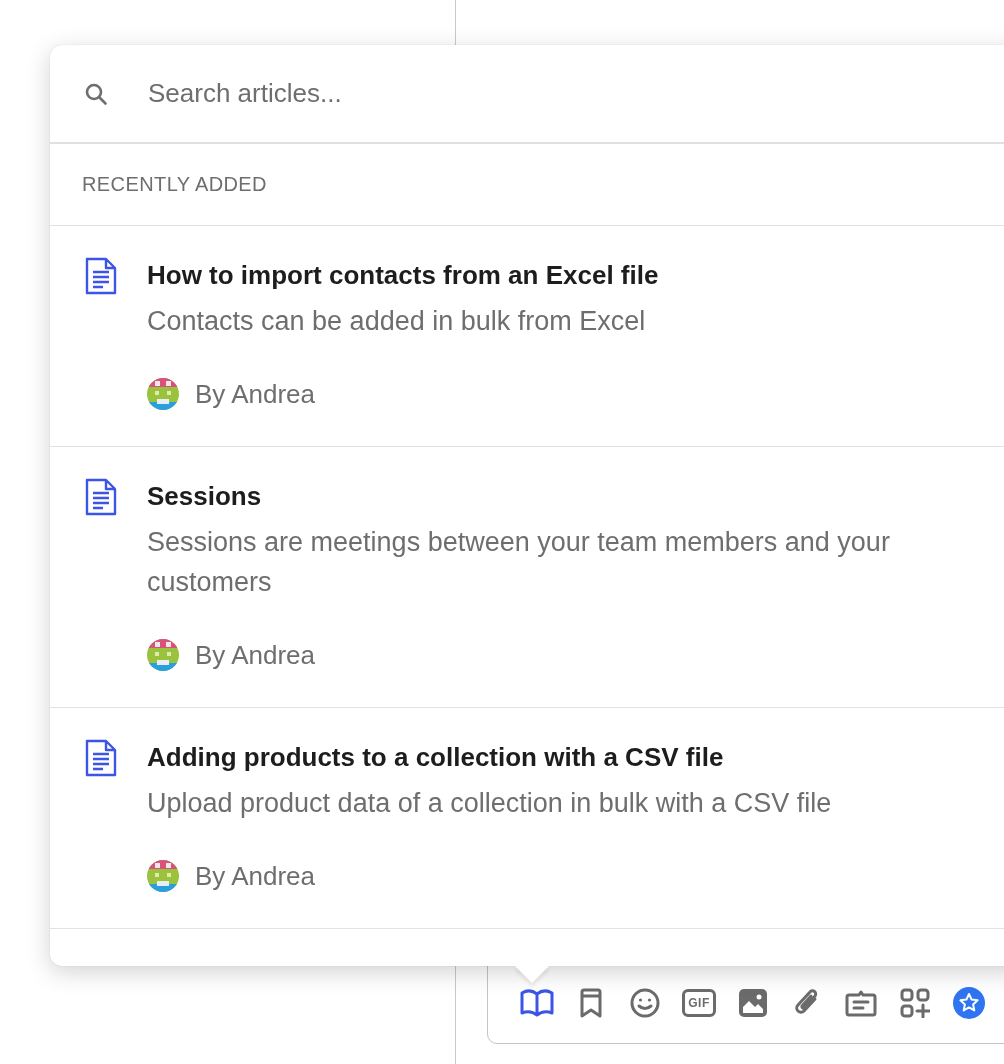 This screenshot has width=1004, height=1064. I want to click on article-summary: Upload product data of a collection in bulk with a CSV file, so click(490, 803).